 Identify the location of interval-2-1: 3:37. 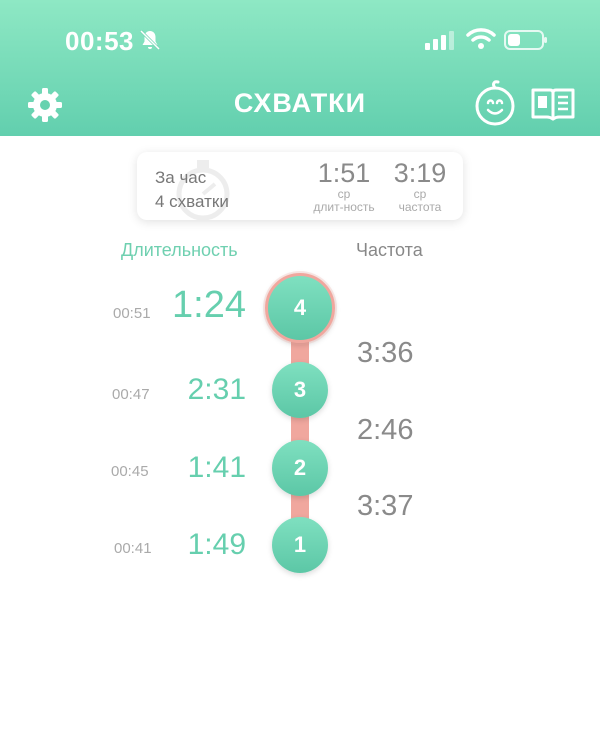
(385, 506).